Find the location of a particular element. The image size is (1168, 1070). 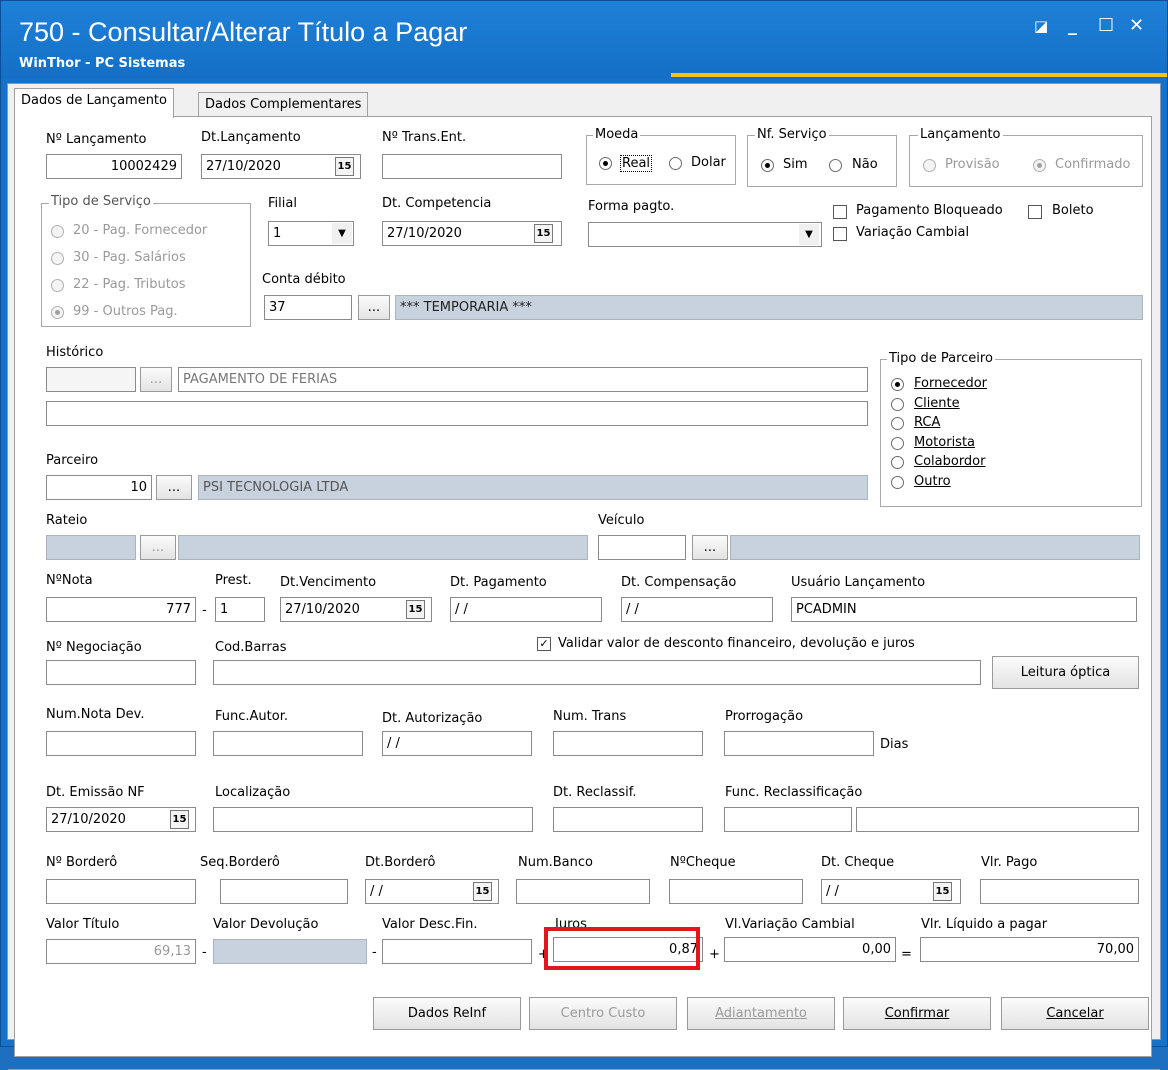

hist-detail-field is located at coordinates (457, 413).